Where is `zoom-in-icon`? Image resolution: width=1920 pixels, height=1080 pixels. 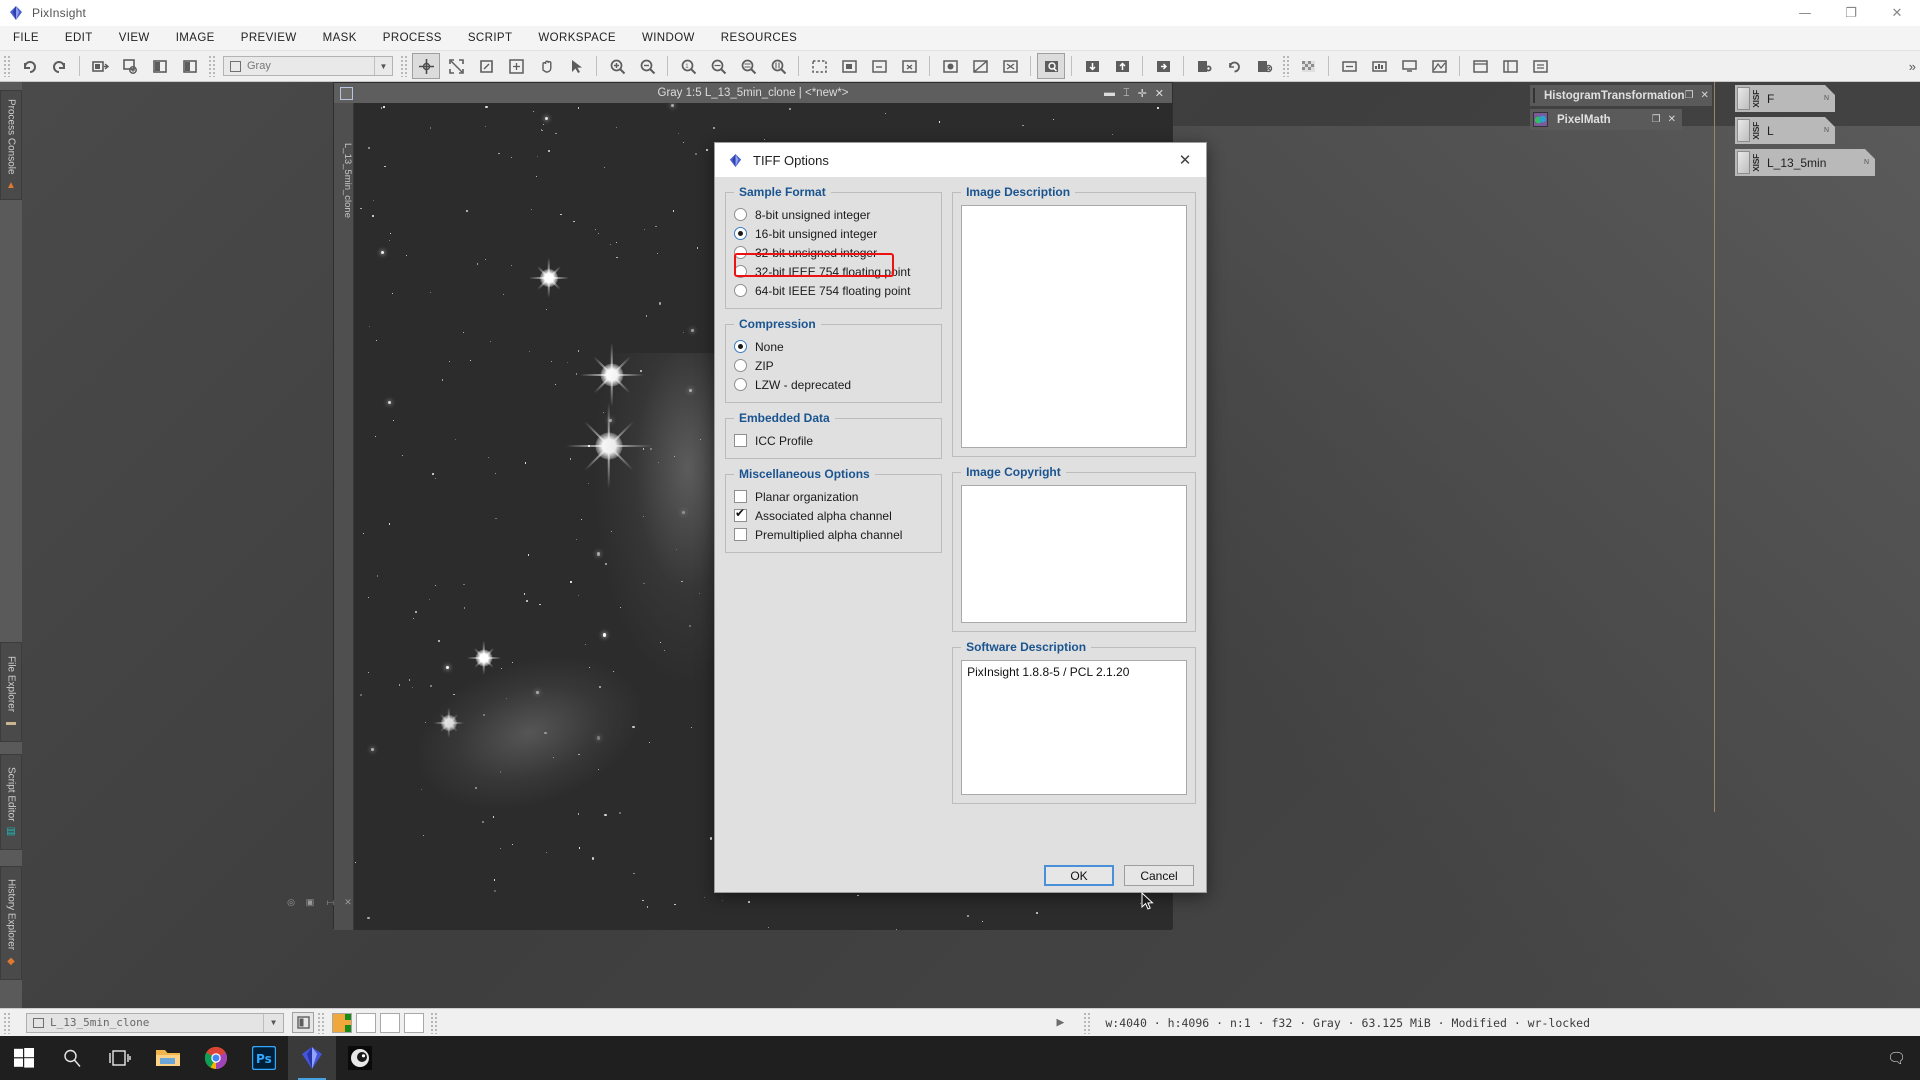 zoom-in-icon is located at coordinates (617, 66).